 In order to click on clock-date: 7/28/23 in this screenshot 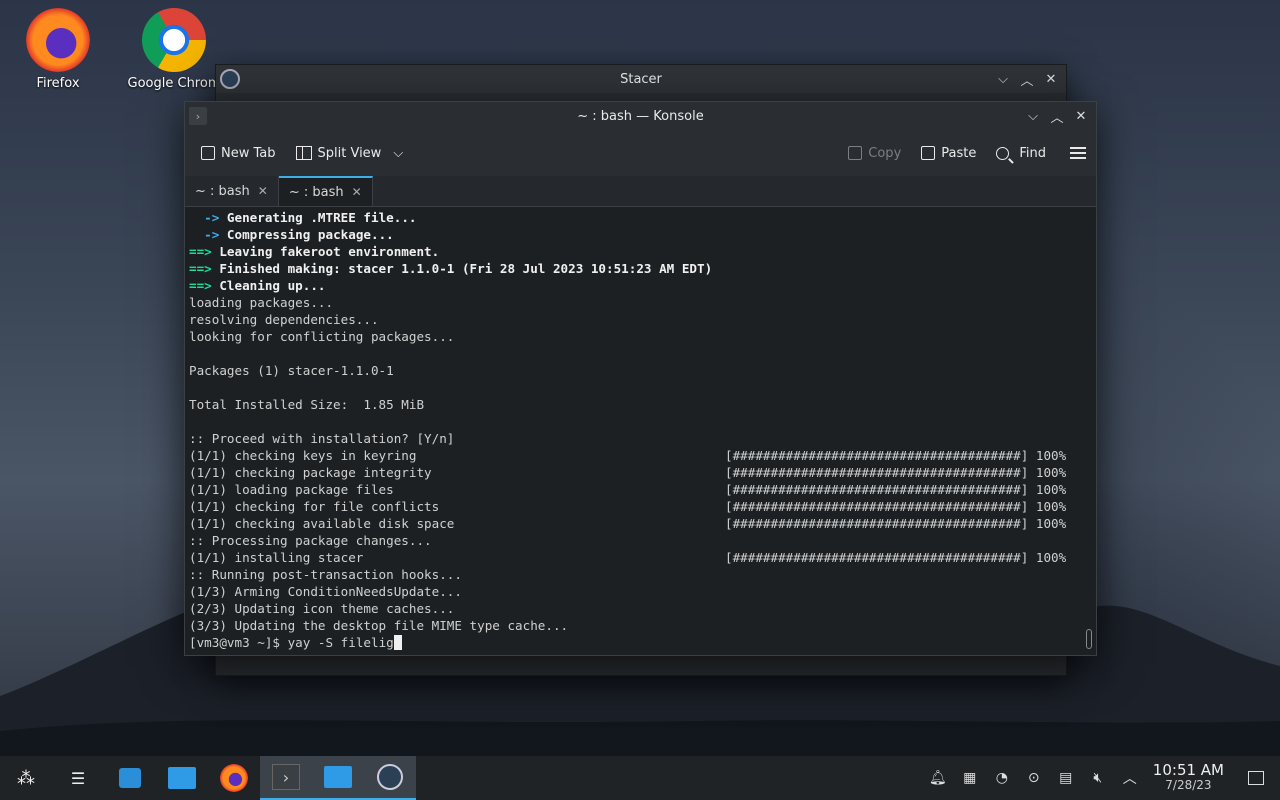, I will do `click(1188, 785)`.